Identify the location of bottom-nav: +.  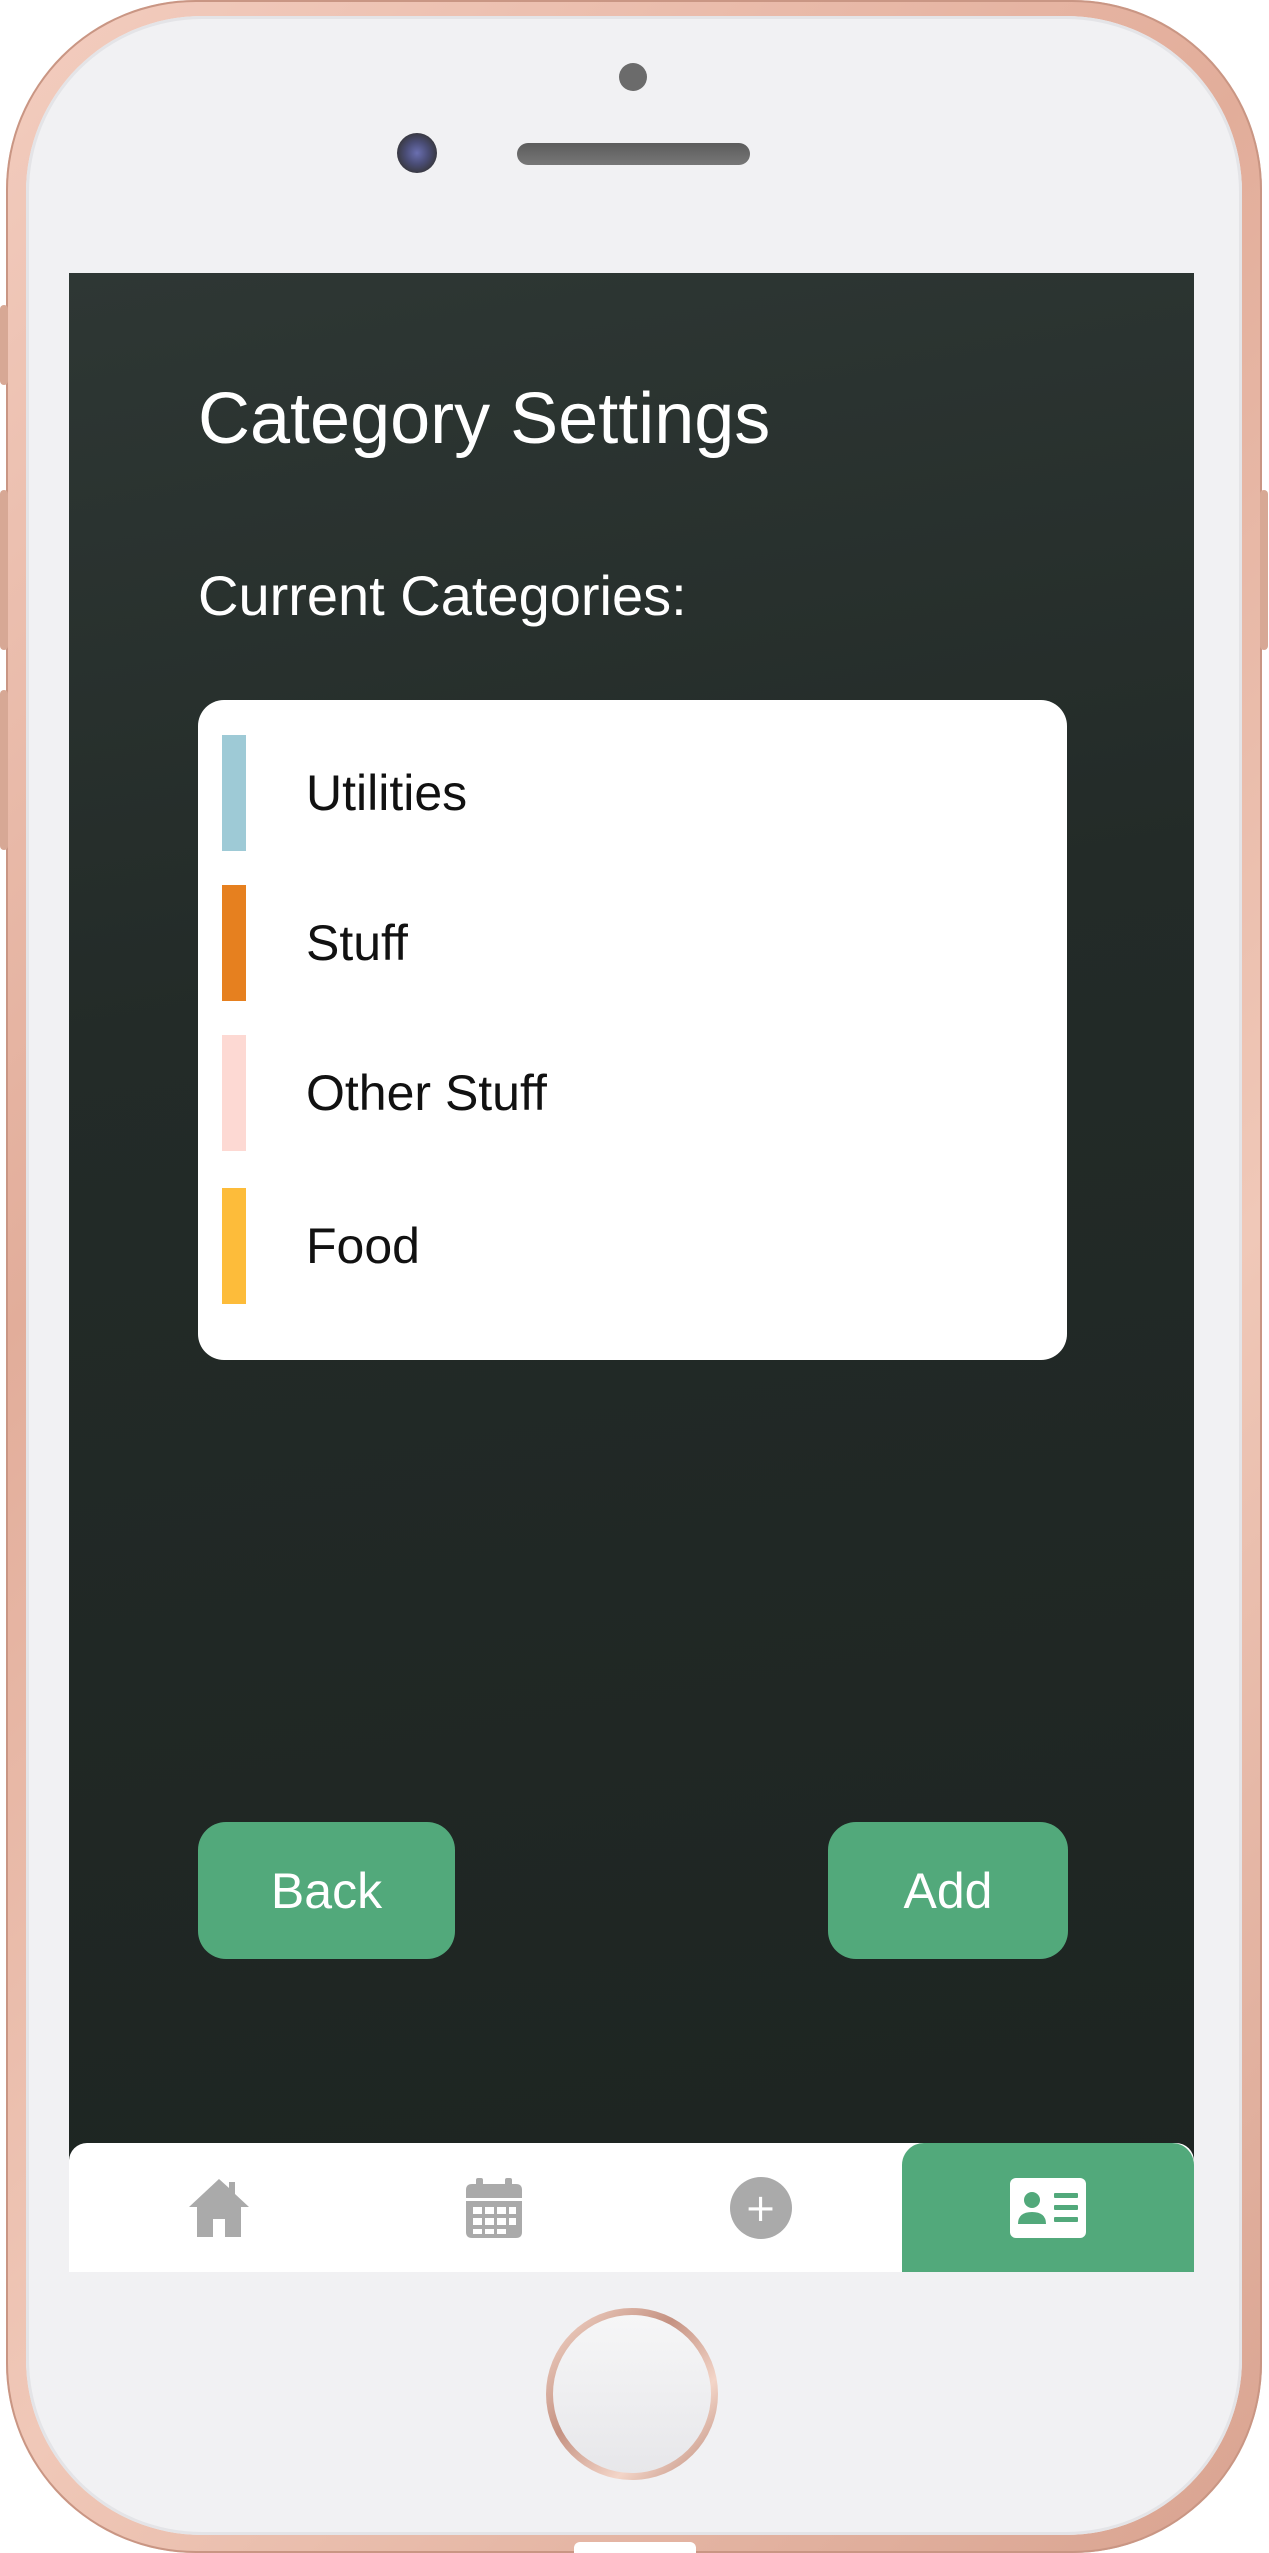
(631, 2207).